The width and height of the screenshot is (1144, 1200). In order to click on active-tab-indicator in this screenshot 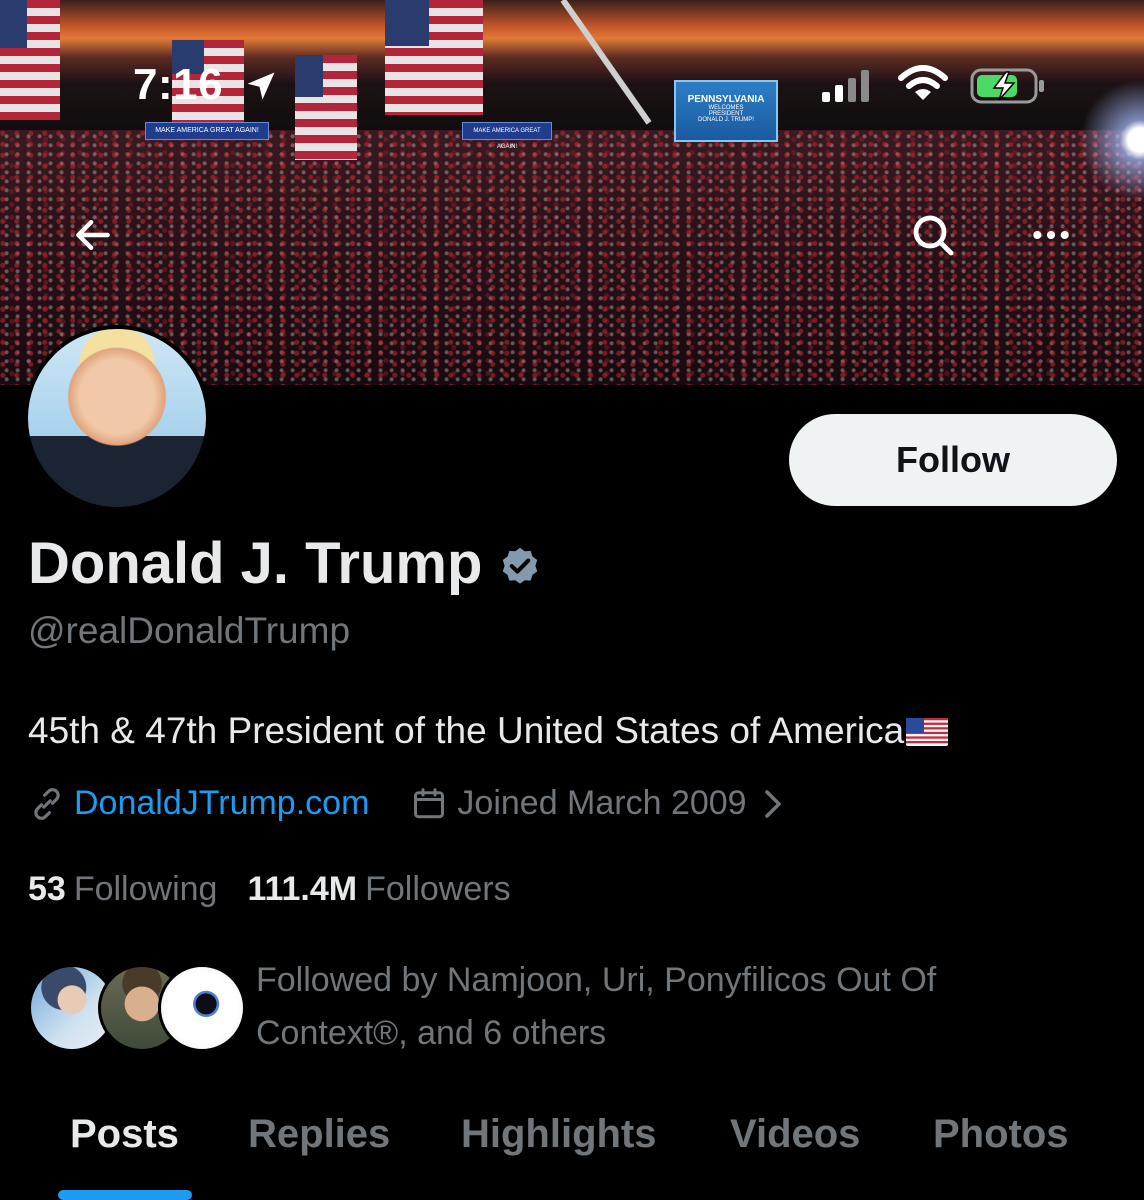, I will do `click(125, 1195)`.